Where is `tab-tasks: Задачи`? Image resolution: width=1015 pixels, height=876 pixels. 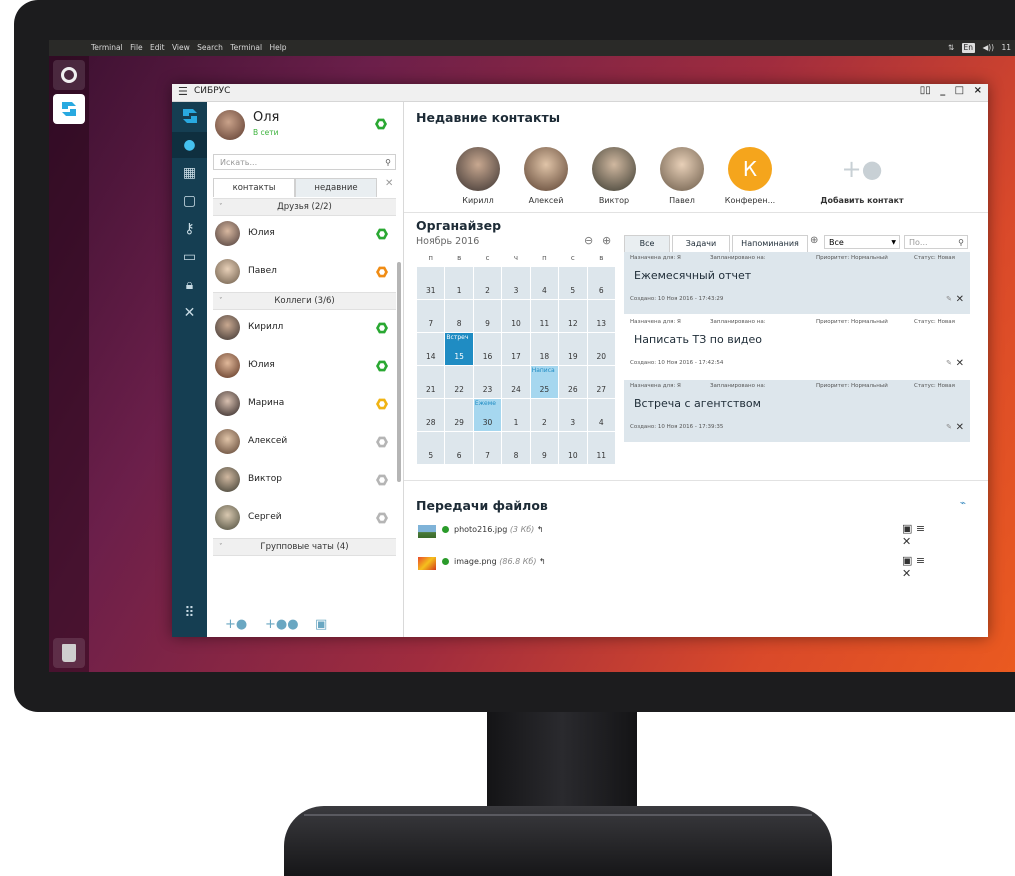 tab-tasks: Задачи is located at coordinates (701, 243).